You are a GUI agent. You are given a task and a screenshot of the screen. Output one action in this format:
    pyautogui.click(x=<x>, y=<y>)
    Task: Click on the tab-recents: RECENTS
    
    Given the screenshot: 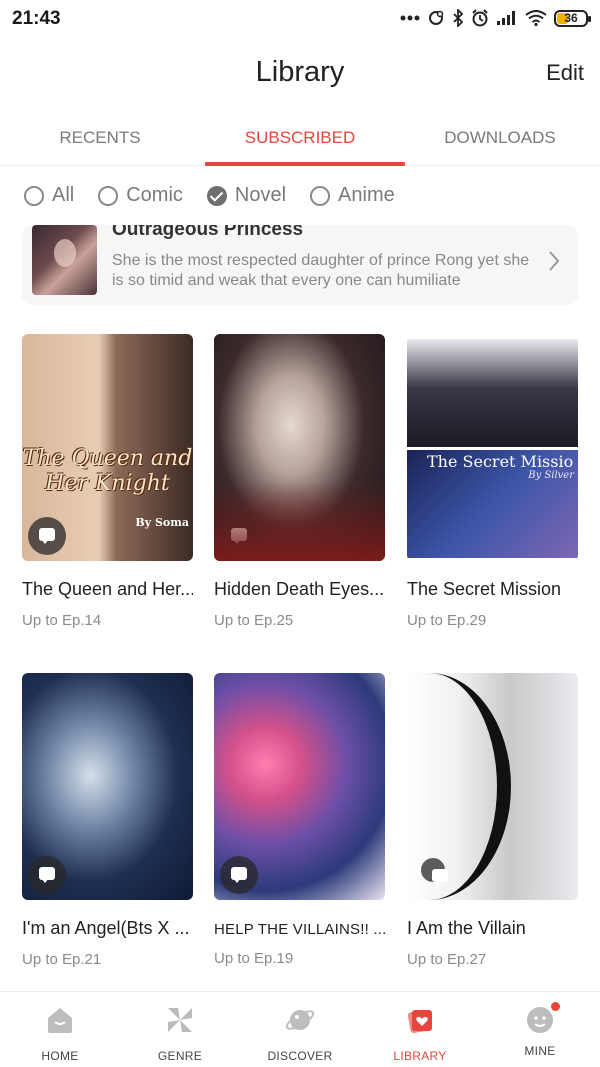 What is the action you would take?
    pyautogui.click(x=100, y=136)
    